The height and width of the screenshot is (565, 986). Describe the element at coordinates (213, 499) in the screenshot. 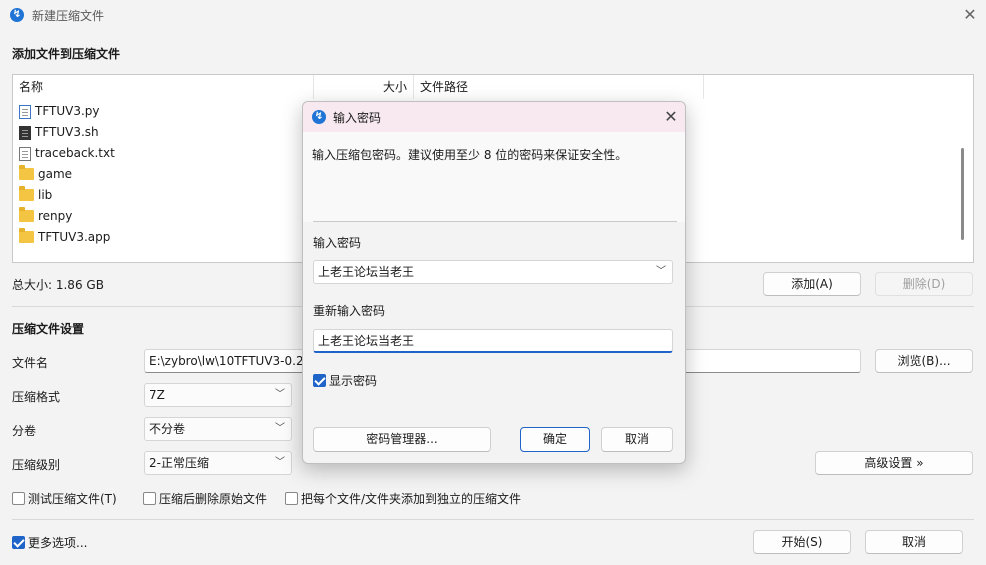

I see `checkbox-label: 压缩后删除原始文件` at that location.